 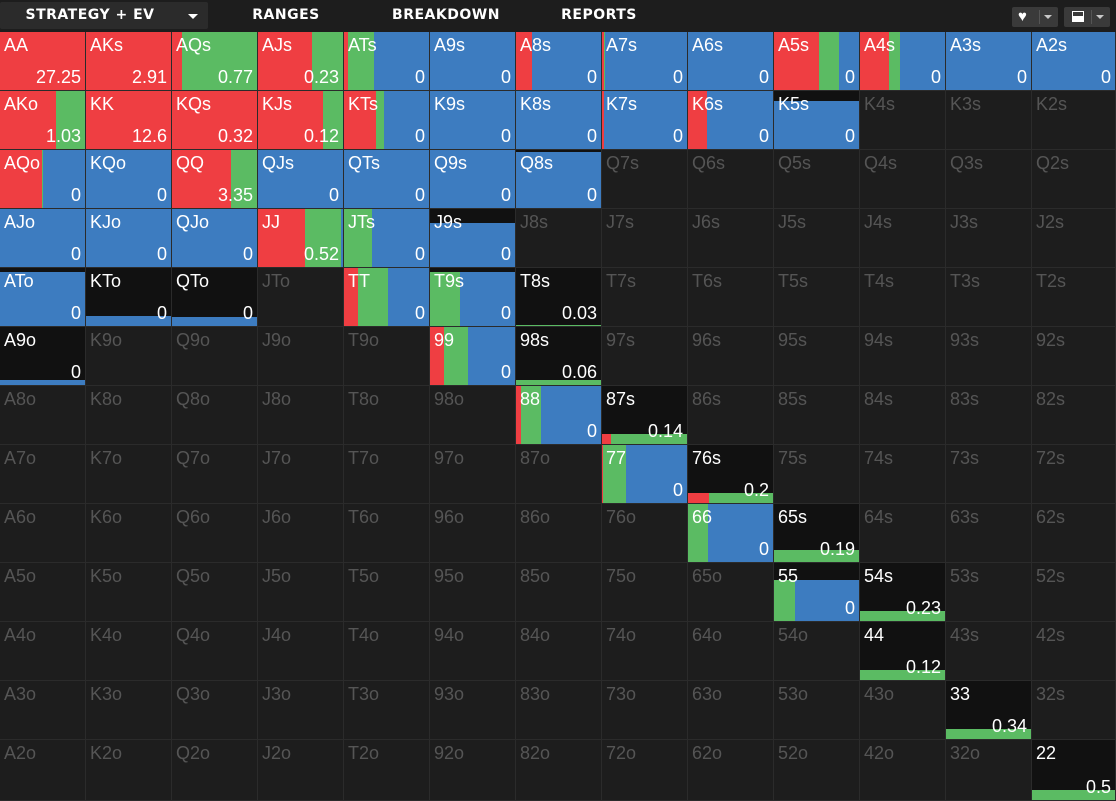 What do you see at coordinates (215, 179) in the screenshot?
I see `hand-cell-qq: QQ 3.35` at bounding box center [215, 179].